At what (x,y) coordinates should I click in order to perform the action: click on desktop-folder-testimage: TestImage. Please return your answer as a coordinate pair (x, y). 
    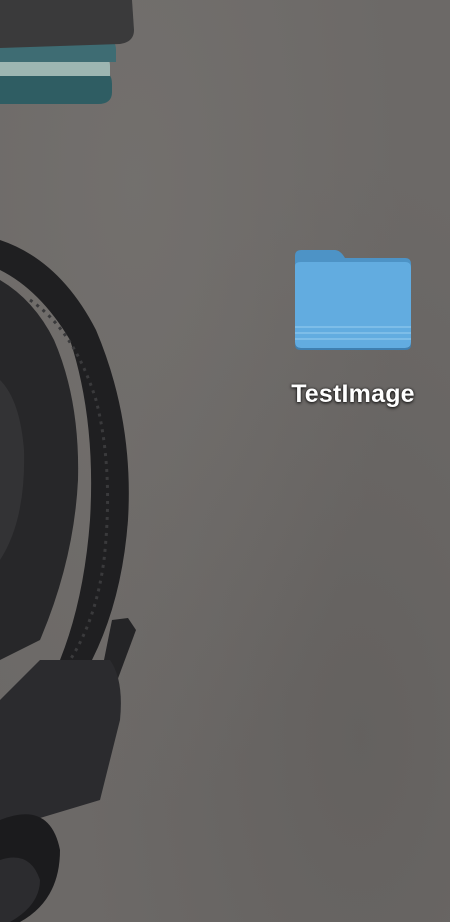
    Looking at the image, I should click on (353, 330).